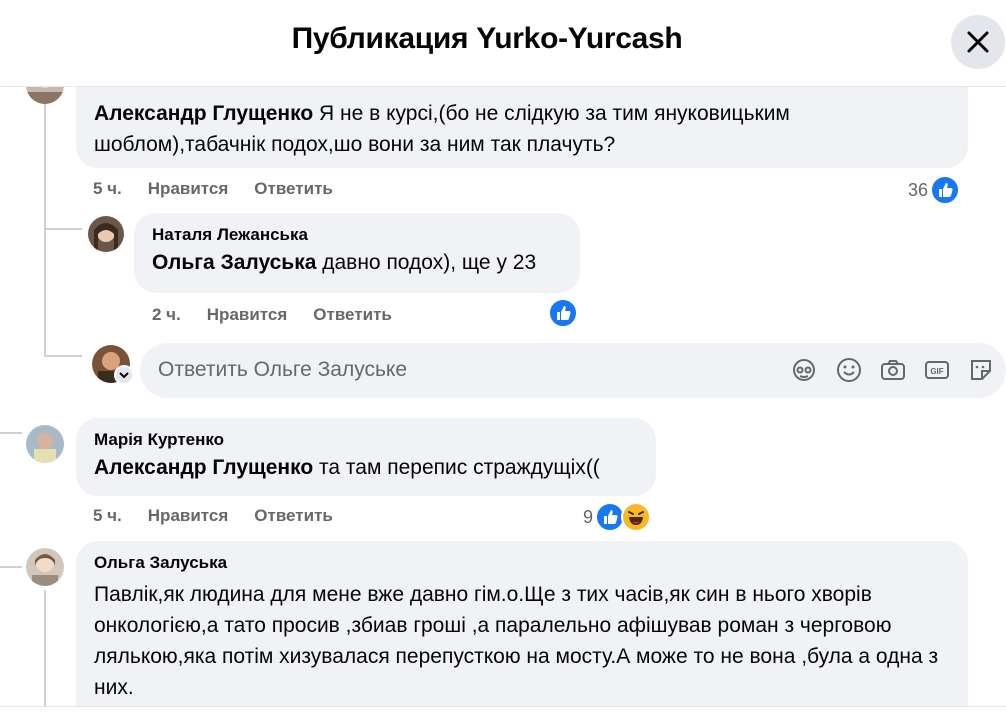 This screenshot has width=1006, height=717. I want to click on dialog-header: Публикация Yurko-Yurcash, so click(503, 43).